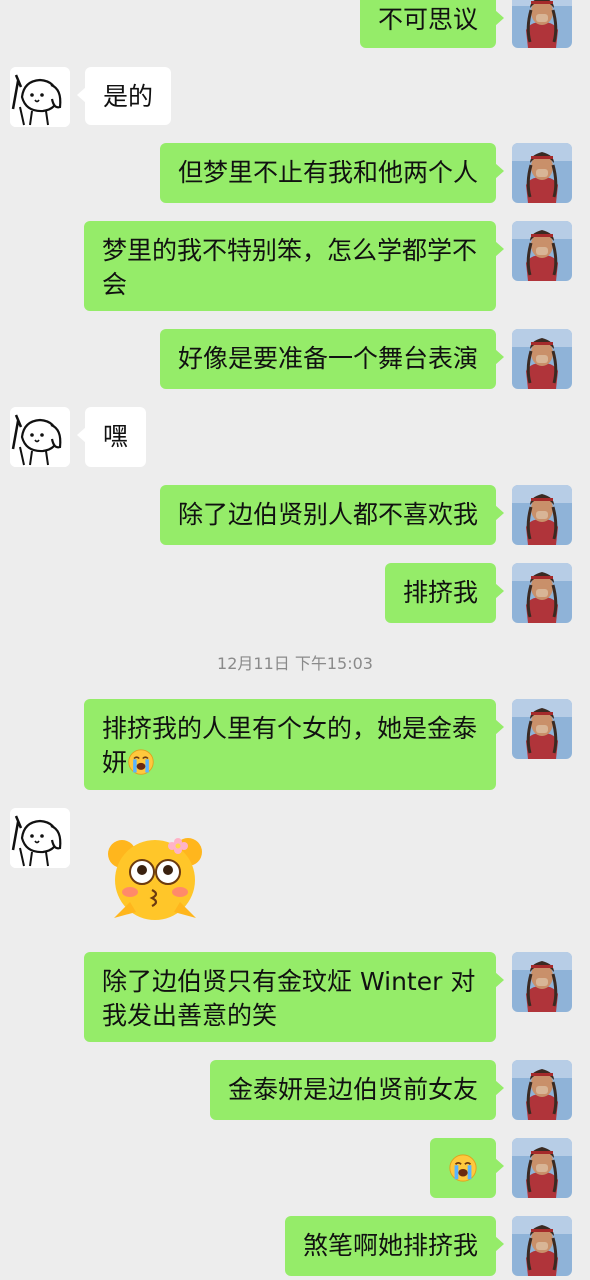 The width and height of the screenshot is (590, 1280). What do you see at coordinates (327, 514) in the screenshot?
I see `message-text: 除了边伯贤别人都不喜欢我` at bounding box center [327, 514].